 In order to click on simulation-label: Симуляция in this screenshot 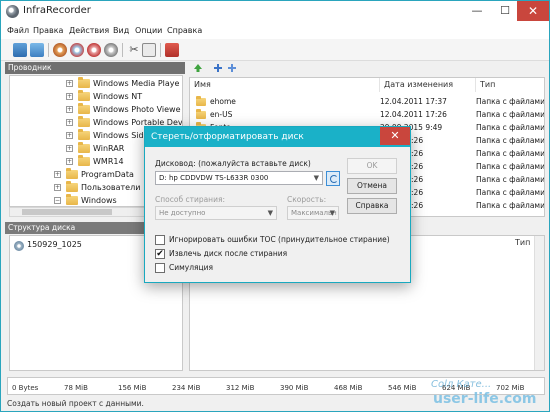, I will do `click(191, 267)`.